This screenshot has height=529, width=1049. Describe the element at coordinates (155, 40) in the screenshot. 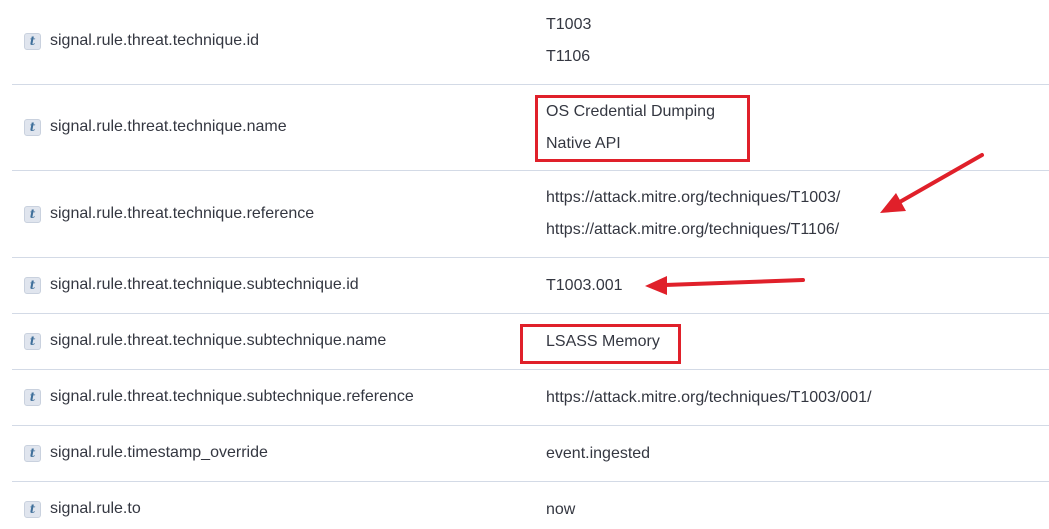

I see `field-name: signal.rule.threat.technique.id` at that location.